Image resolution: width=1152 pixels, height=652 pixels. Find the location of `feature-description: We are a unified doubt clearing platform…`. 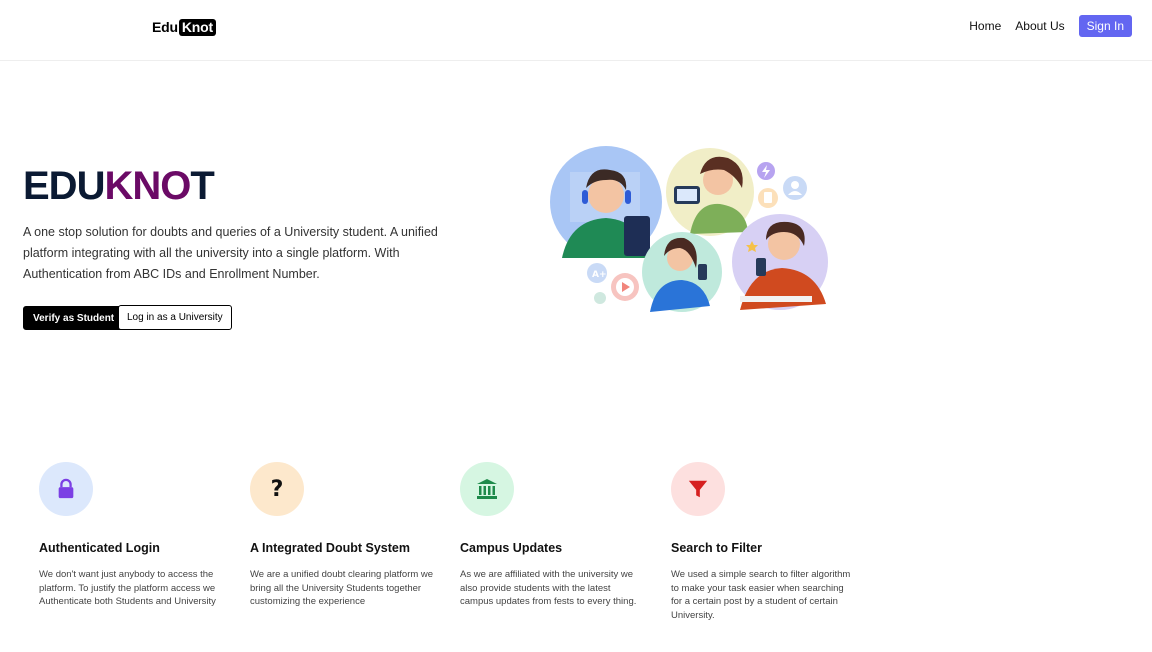

feature-description: We are a unified doubt clearing platform… is located at coordinates (342, 588).